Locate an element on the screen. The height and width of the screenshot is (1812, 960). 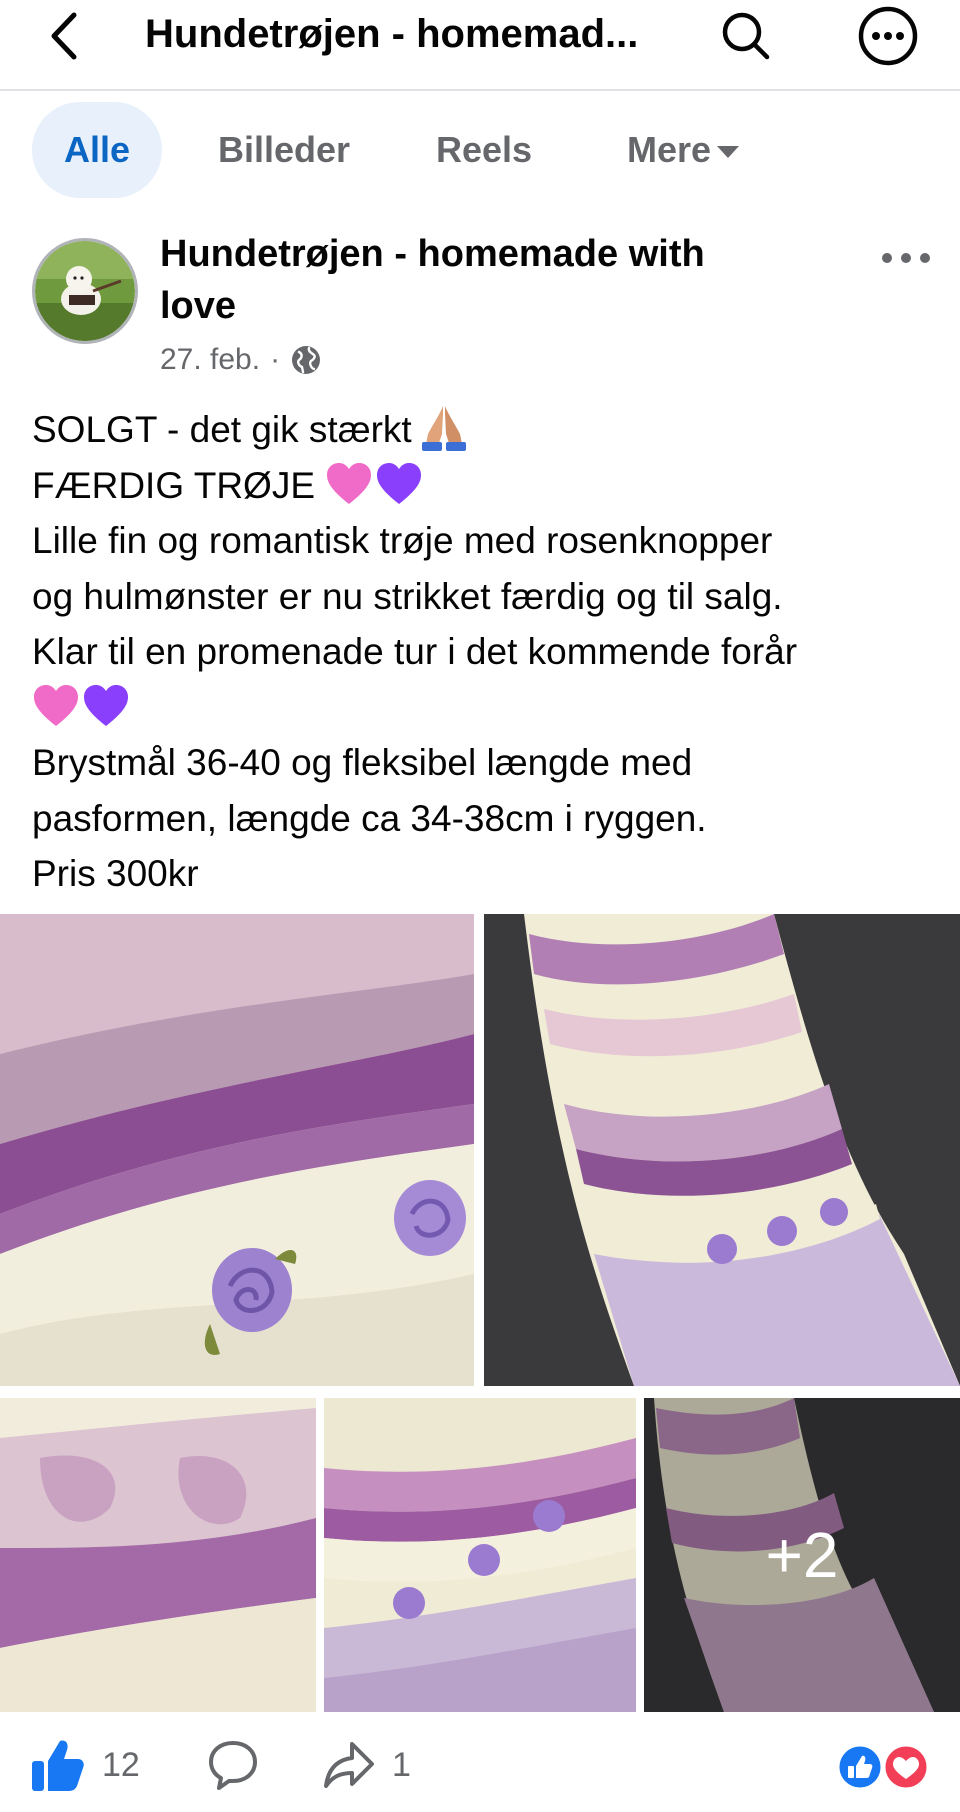
more-options-button is located at coordinates (888, 36).